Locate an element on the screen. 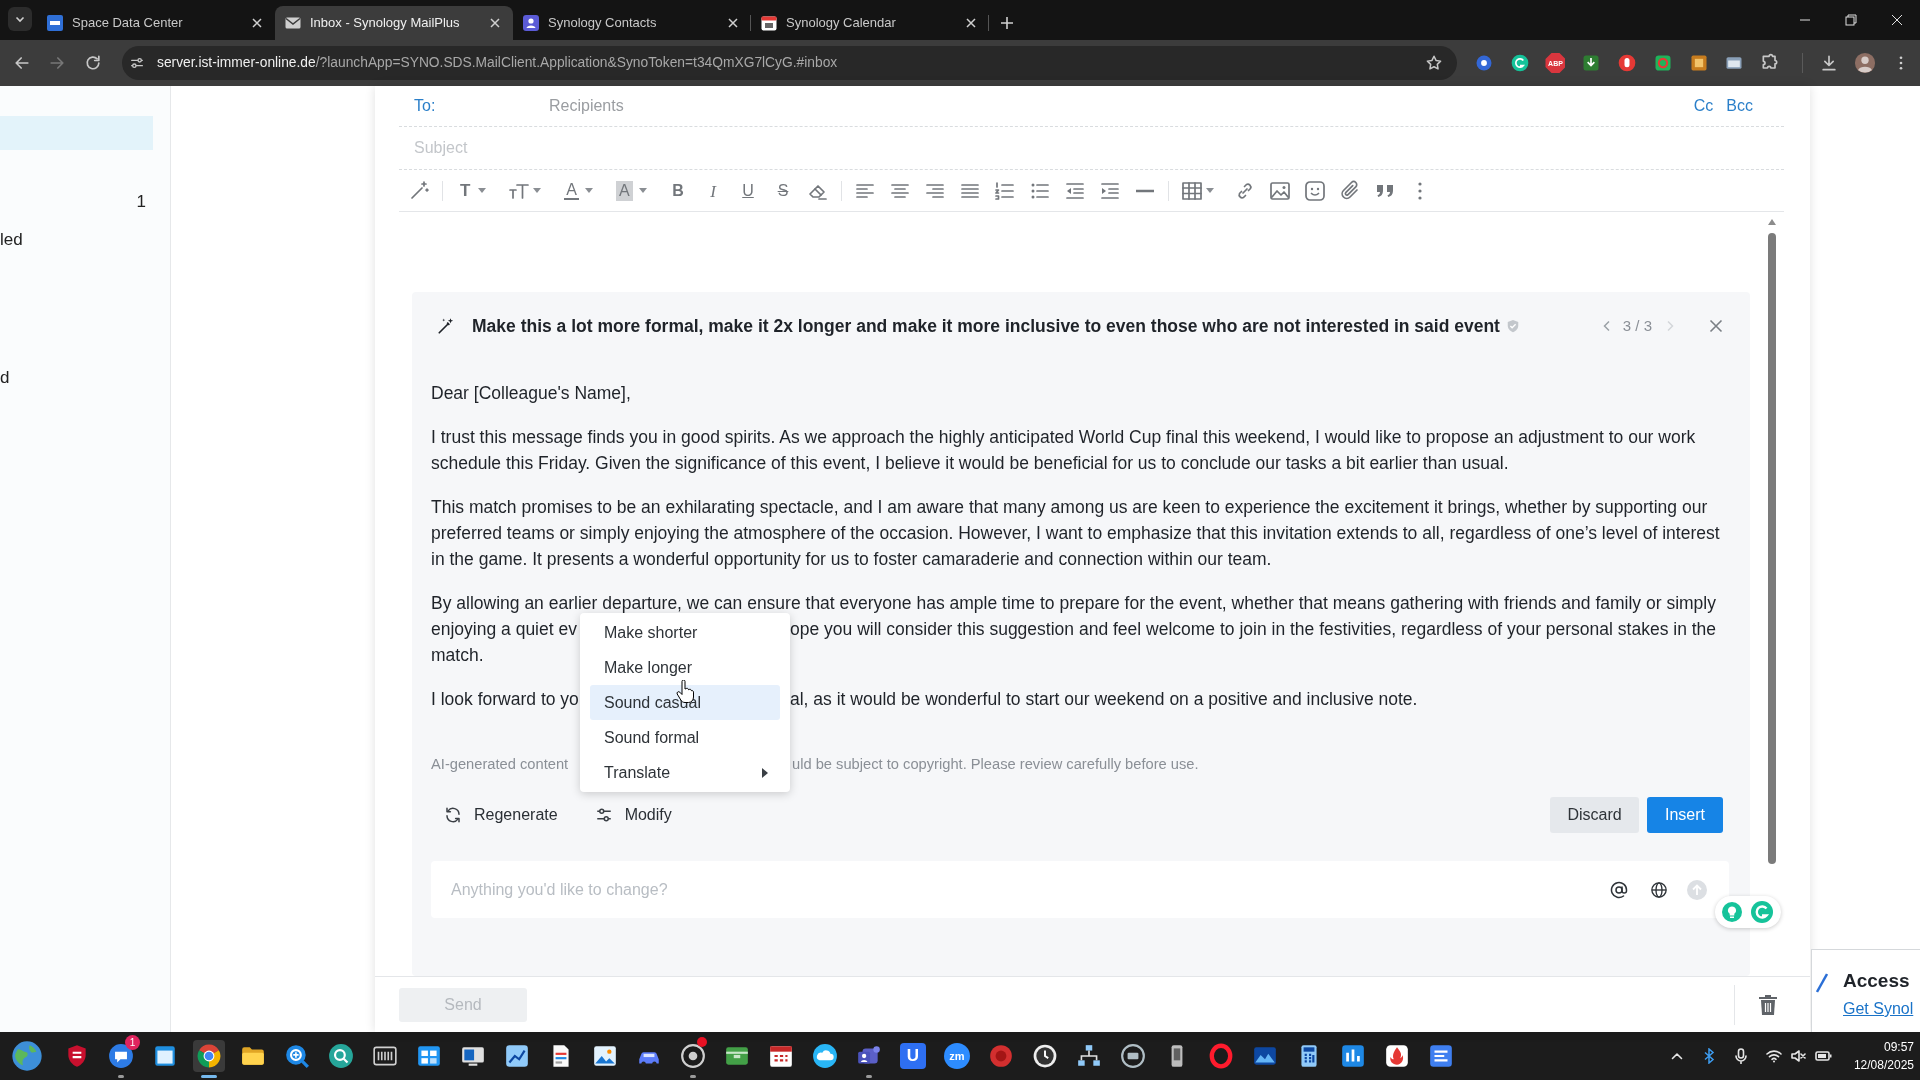 Image resolution: width=1920 pixels, height=1080 pixels. prompt-box: Anything you'd like to change? is located at coordinates (1080, 889).